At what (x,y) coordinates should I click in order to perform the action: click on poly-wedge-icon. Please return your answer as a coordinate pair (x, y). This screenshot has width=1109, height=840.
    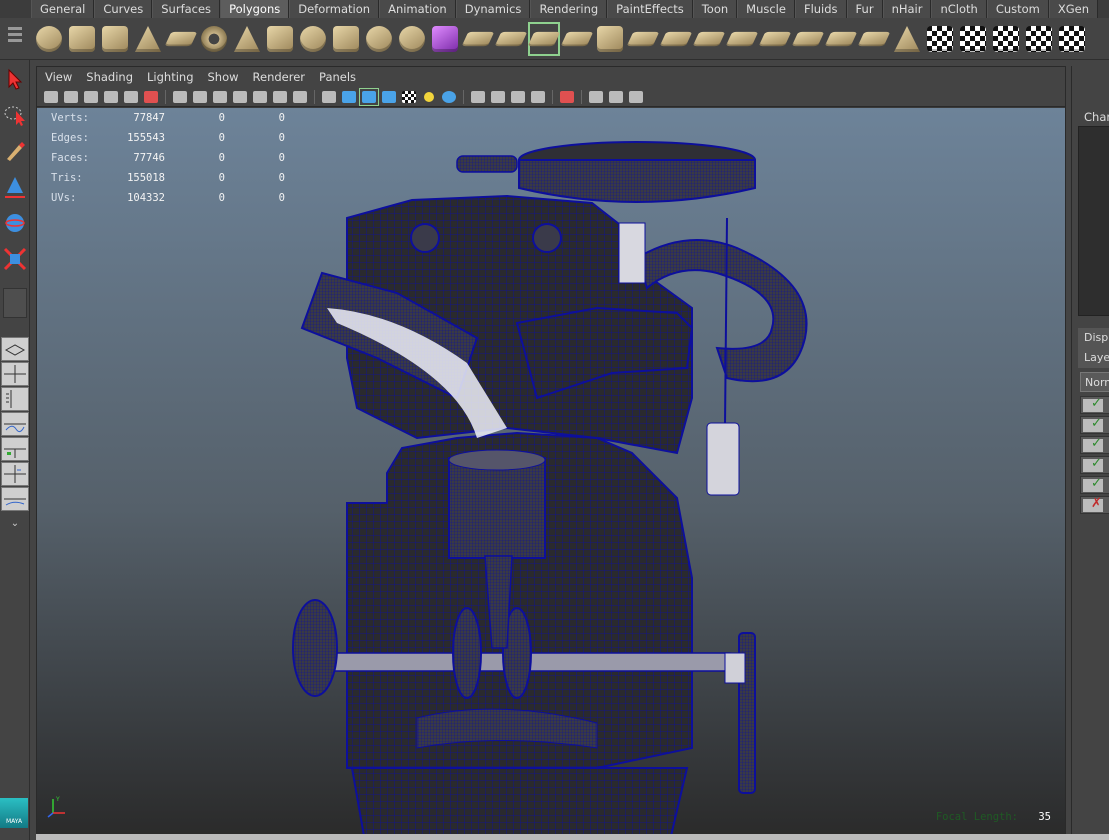
    Looking at the image, I should click on (709, 39).